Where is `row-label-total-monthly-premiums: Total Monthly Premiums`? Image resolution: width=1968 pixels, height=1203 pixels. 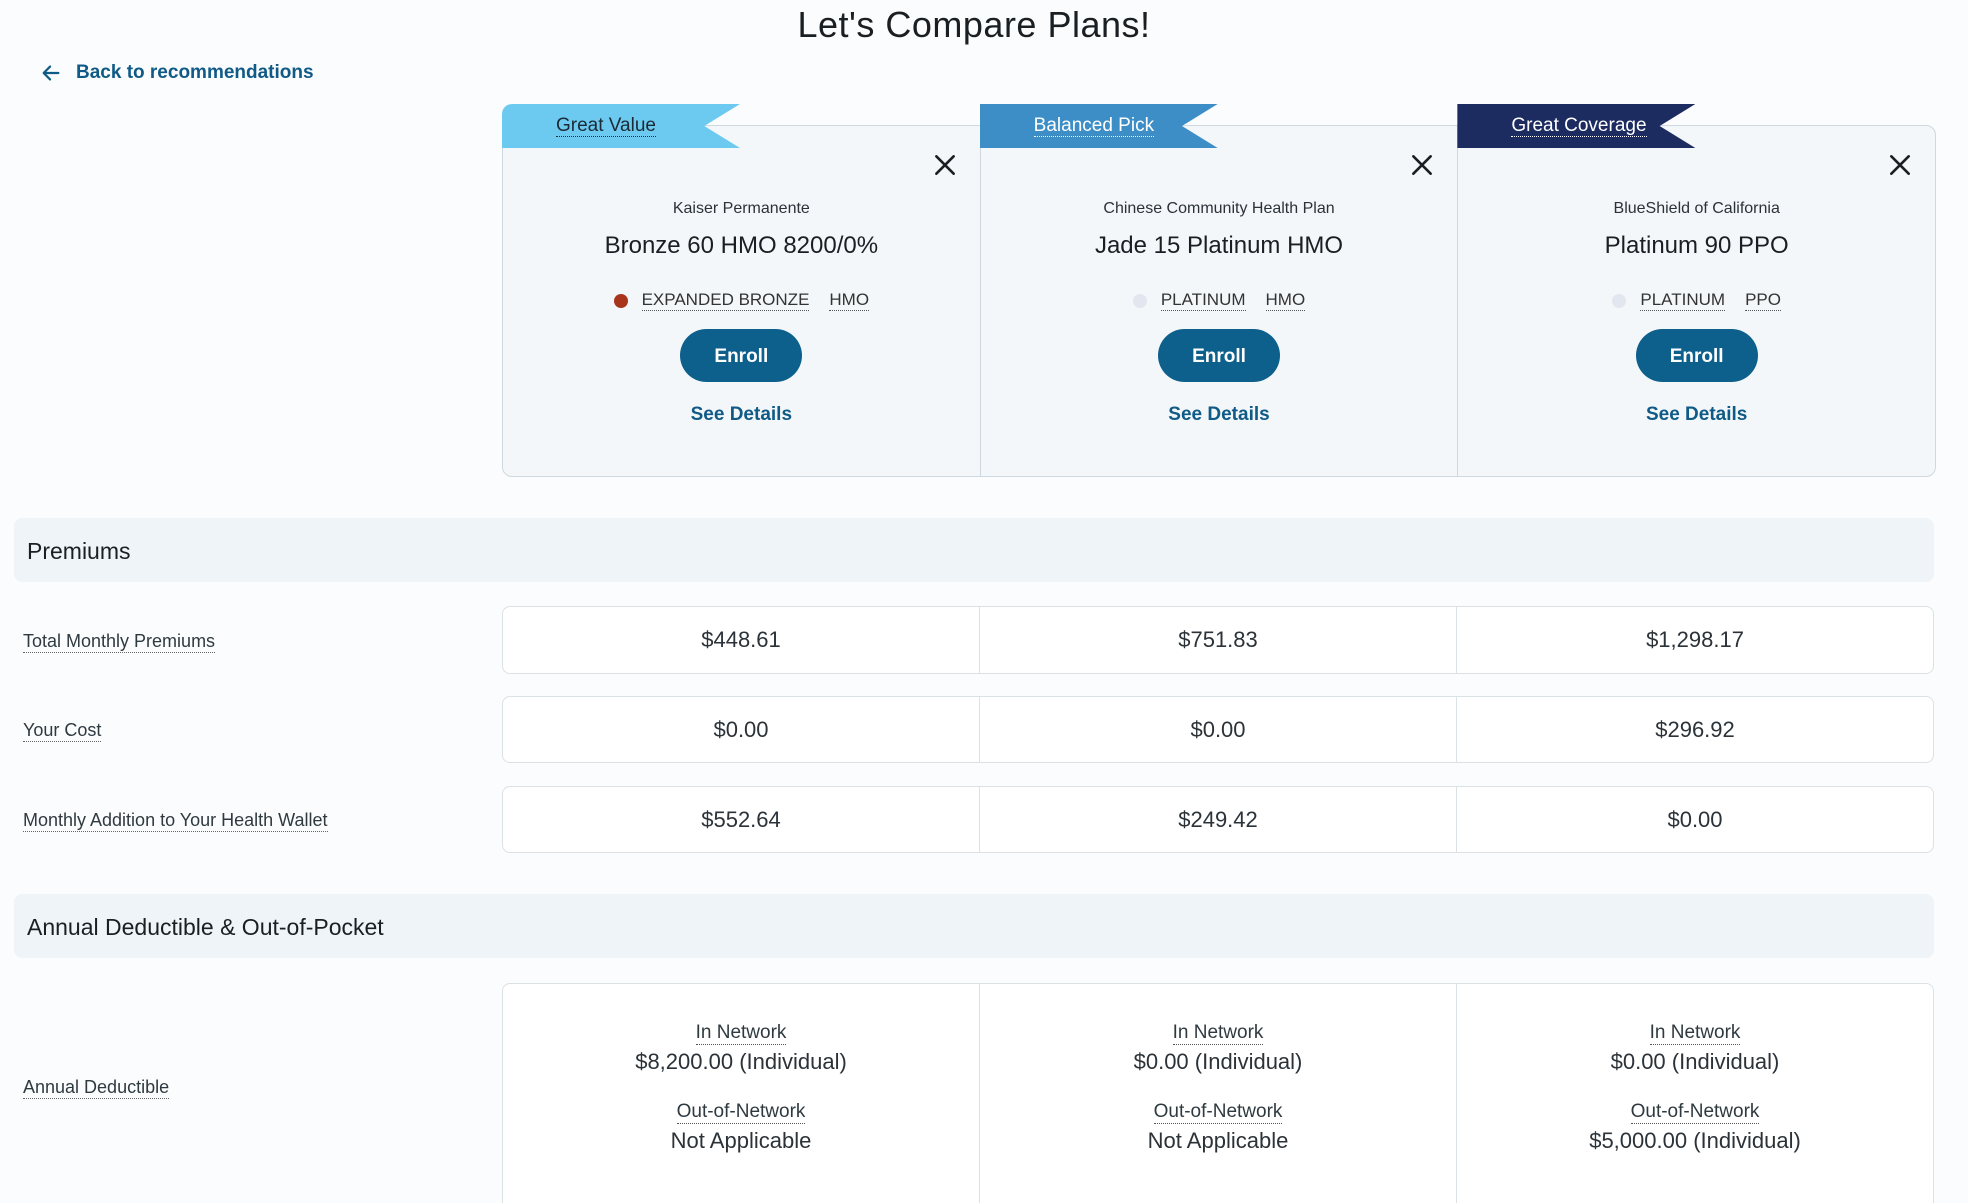
row-label-total-monthly-premiums: Total Monthly Premiums is located at coordinates (119, 641).